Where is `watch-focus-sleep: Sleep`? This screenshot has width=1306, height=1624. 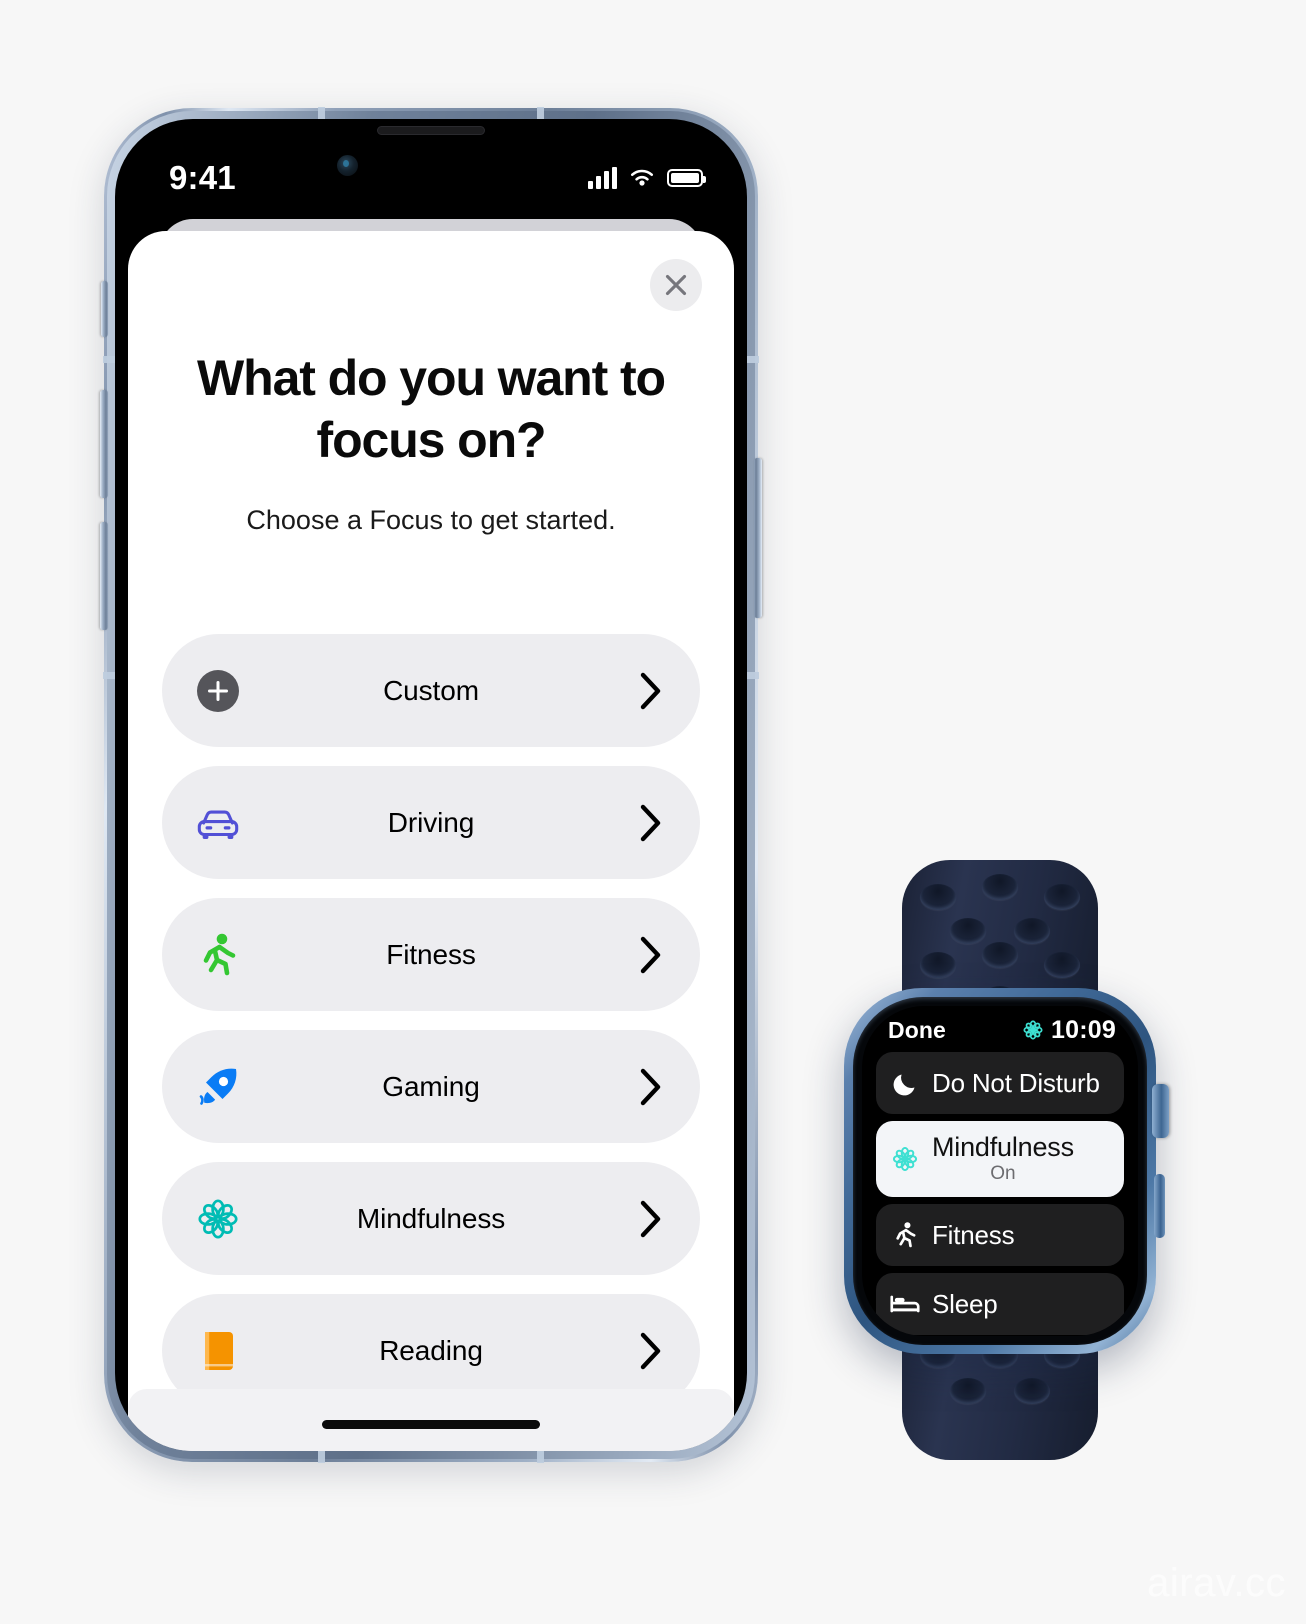
watch-focus-sleep: Sleep is located at coordinates (1000, 1304).